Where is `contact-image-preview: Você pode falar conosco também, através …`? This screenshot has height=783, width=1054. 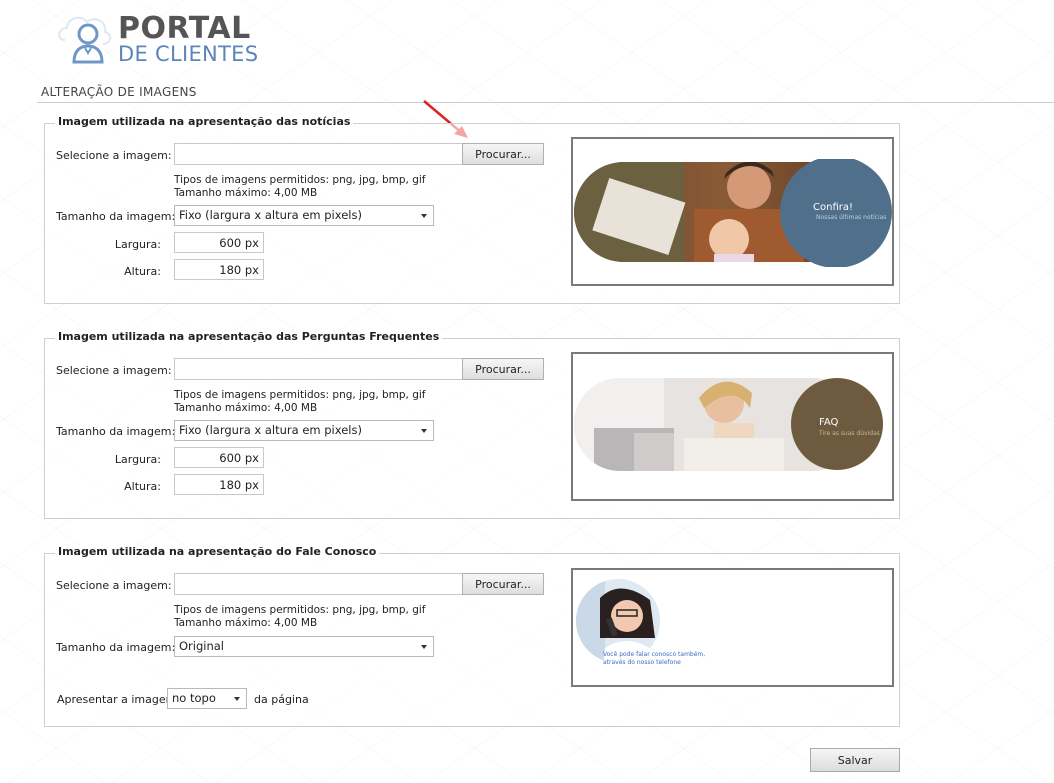
contact-image-preview: Você pode falar conosco também, através … is located at coordinates (732, 627).